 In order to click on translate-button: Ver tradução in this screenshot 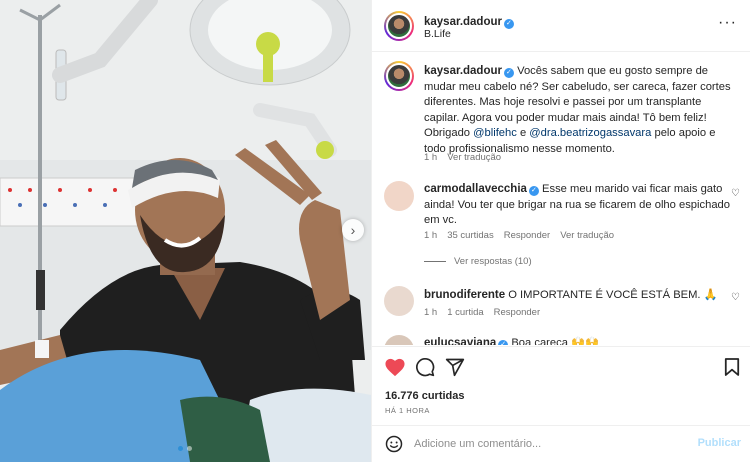, I will do `click(587, 235)`.